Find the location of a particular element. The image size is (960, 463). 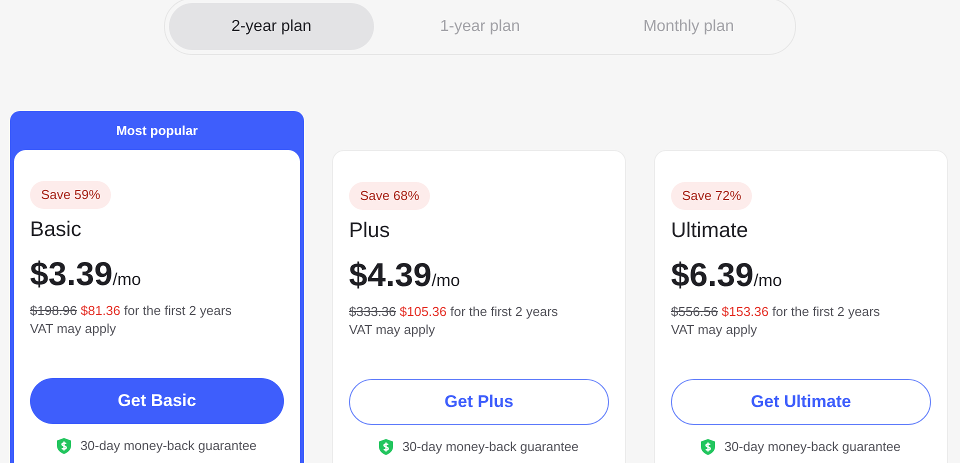

discount-badge: Save 68% is located at coordinates (389, 196).